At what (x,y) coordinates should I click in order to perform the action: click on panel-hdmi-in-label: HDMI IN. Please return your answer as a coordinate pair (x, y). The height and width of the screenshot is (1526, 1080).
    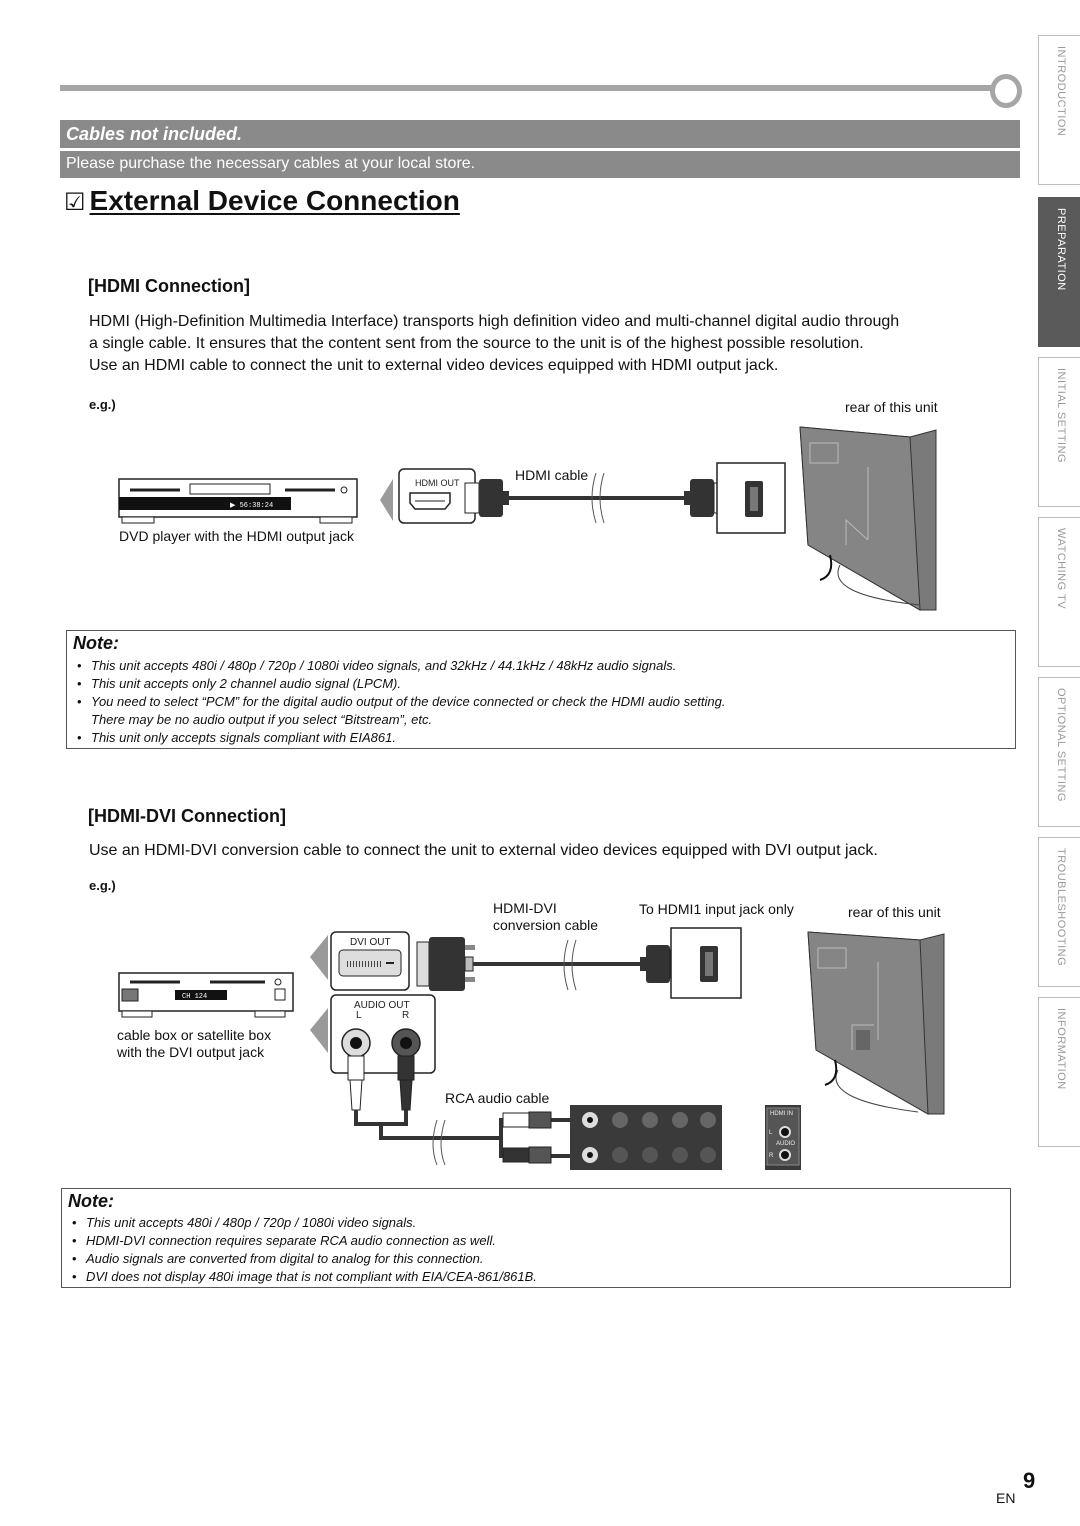
    Looking at the image, I should click on (781, 1114).